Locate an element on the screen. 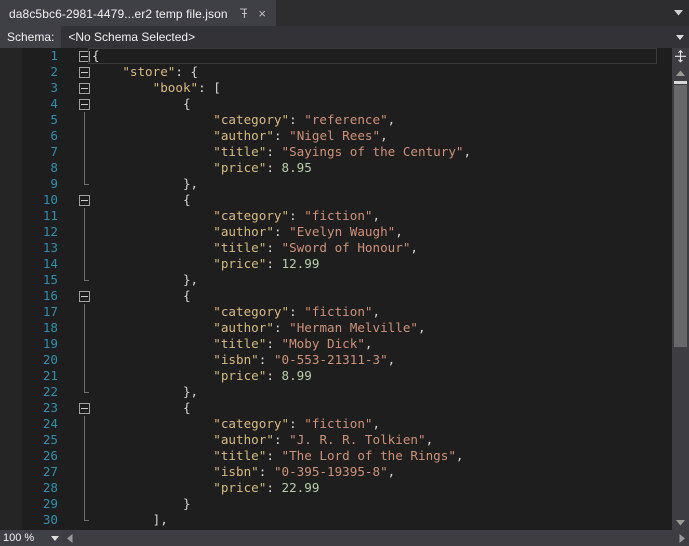  code-line: 3 "book": [ is located at coordinates (328, 88).